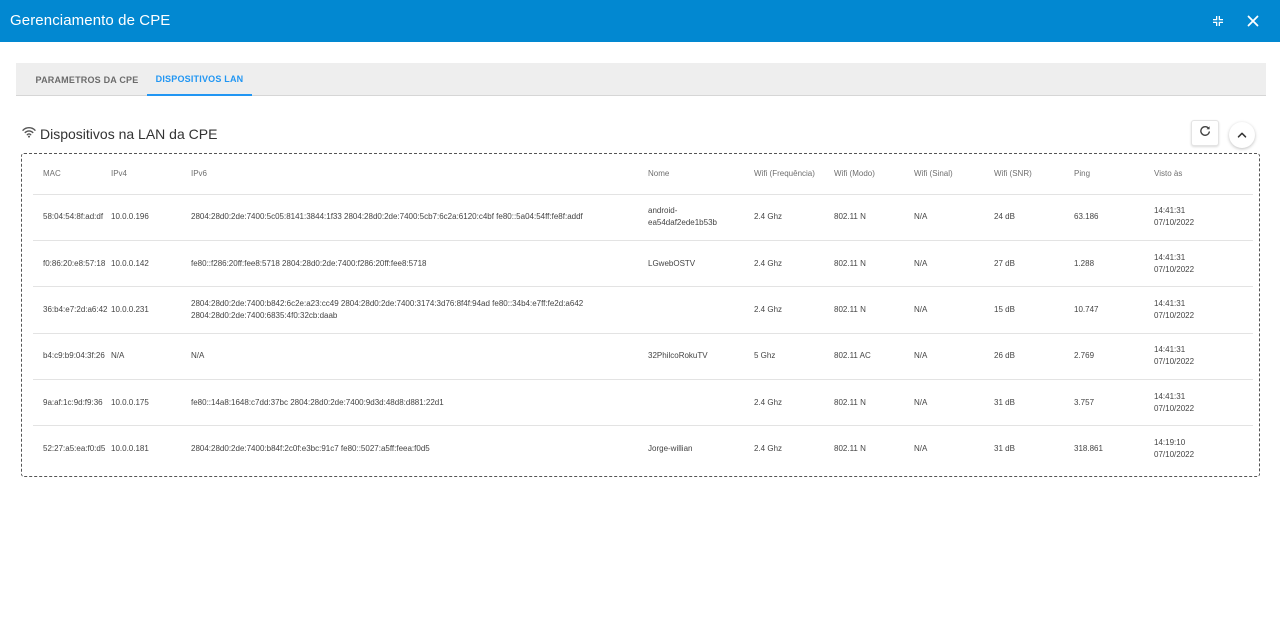 This screenshot has height=640, width=1280. I want to click on section-header: Dispositivos na LAN da CPE, so click(119, 134).